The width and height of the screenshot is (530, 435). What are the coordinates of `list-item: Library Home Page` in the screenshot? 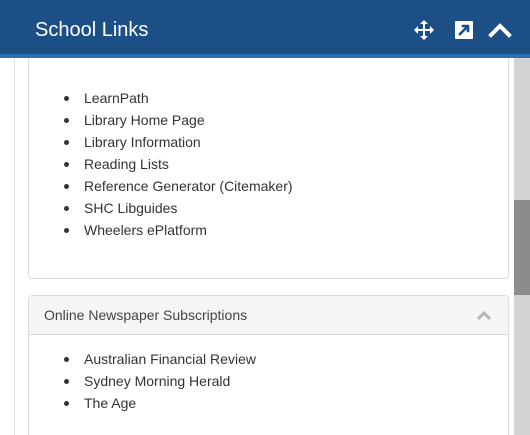 It's located at (161, 120).